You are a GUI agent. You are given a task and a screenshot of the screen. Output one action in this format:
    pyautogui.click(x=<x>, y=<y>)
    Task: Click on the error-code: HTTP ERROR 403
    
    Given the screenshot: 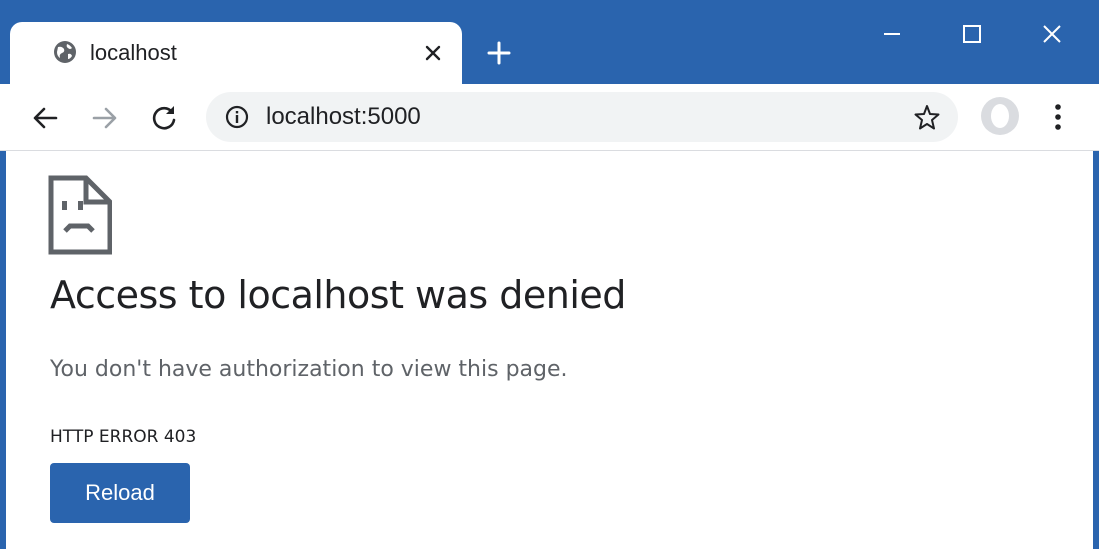 What is the action you would take?
    pyautogui.click(x=123, y=437)
    